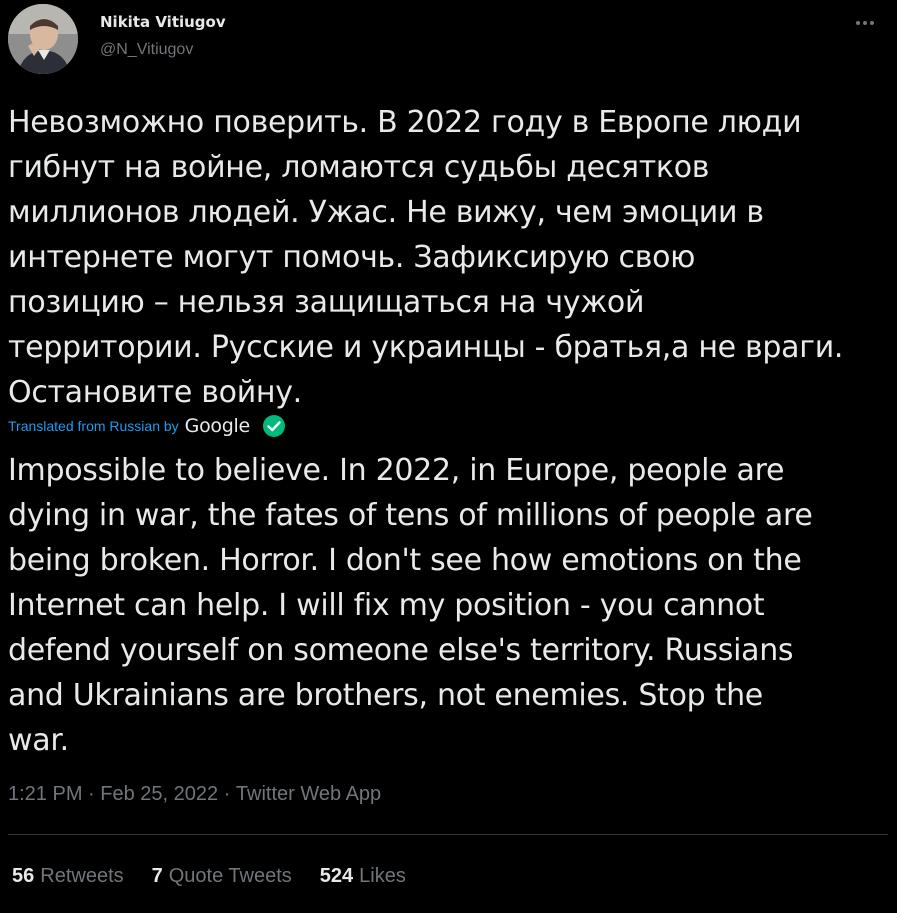 Image resolution: width=897 pixels, height=913 pixels. I want to click on check-circle-icon, so click(273, 426).